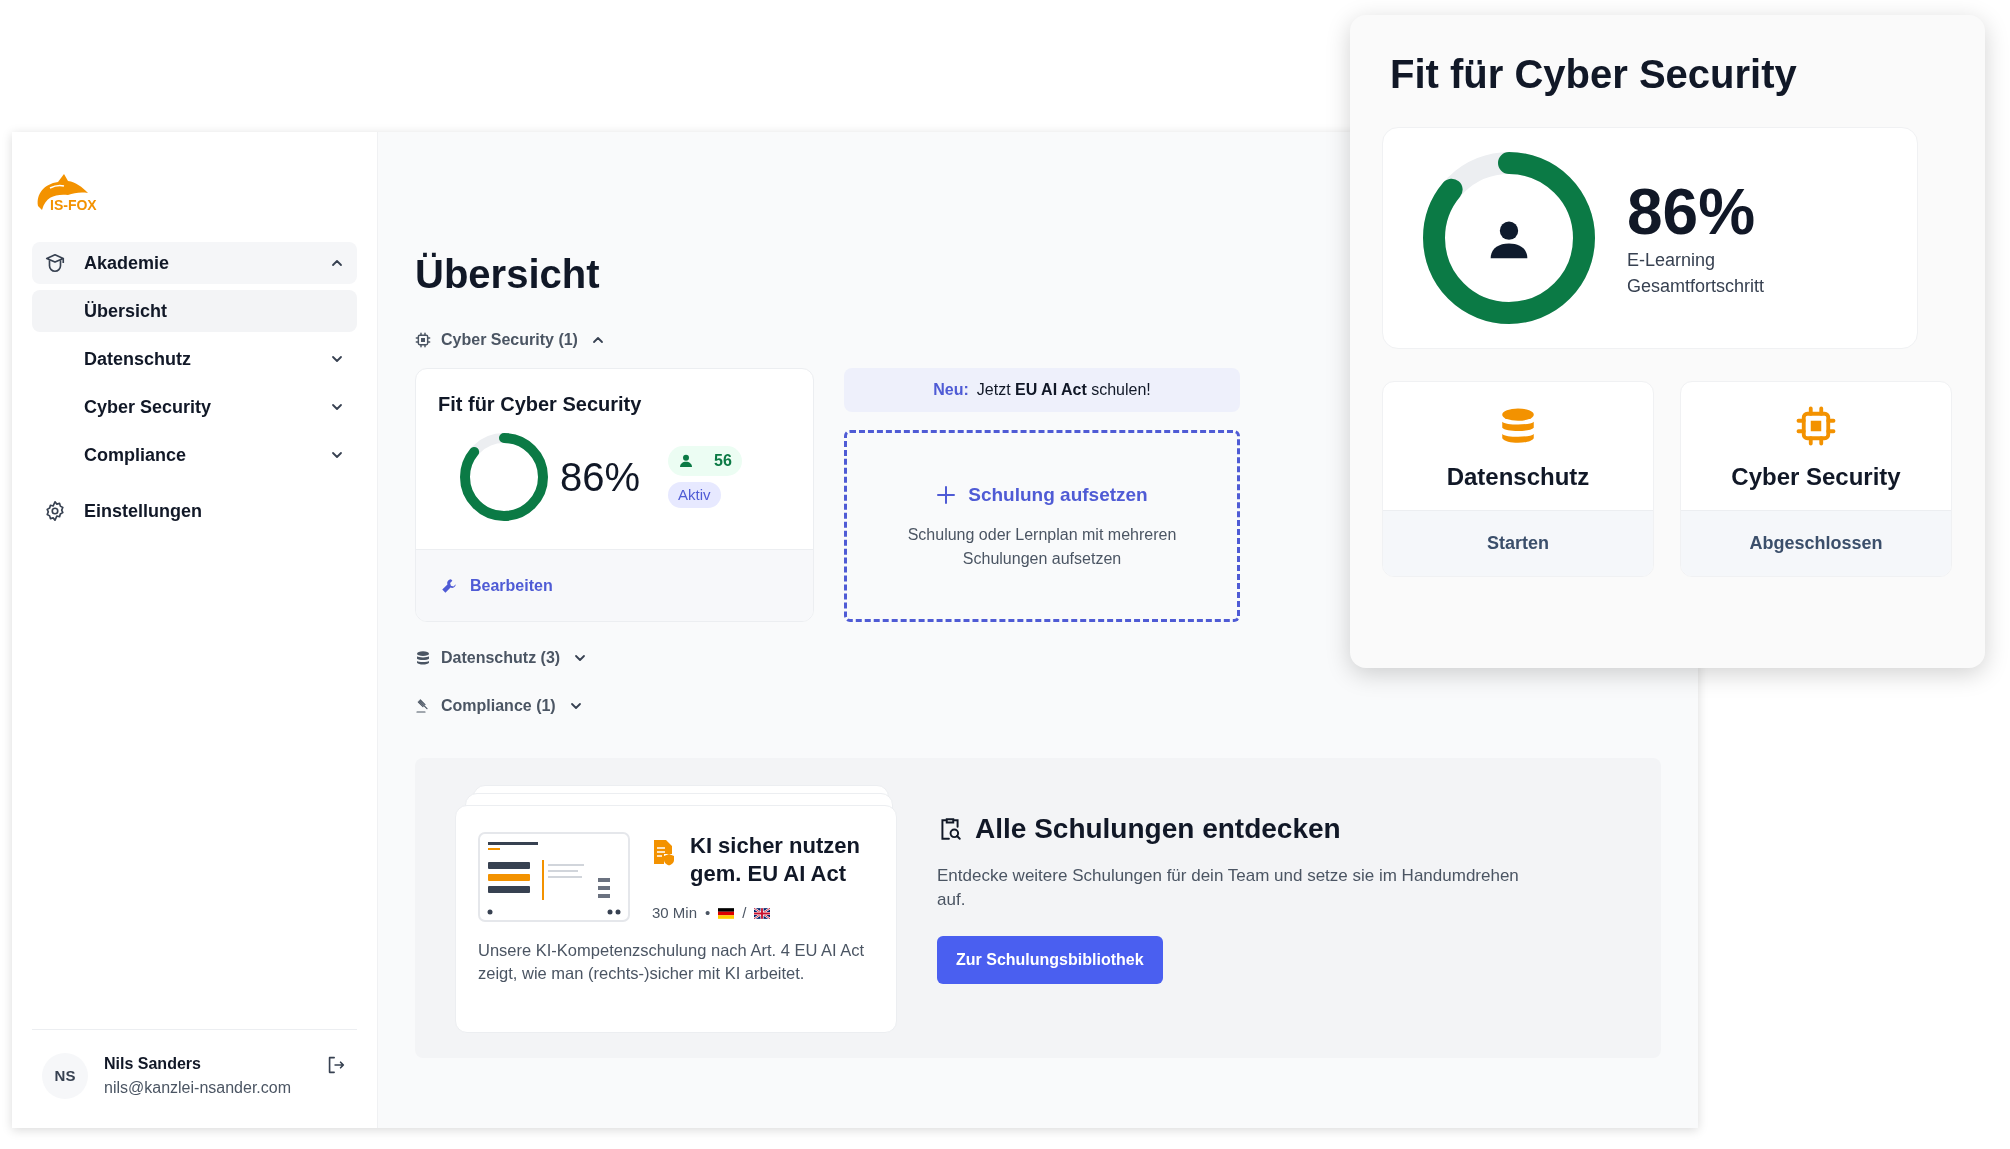 The width and height of the screenshot is (2010, 1149). What do you see at coordinates (194, 455) in the screenshot?
I see `nav-item: Compliance` at bounding box center [194, 455].